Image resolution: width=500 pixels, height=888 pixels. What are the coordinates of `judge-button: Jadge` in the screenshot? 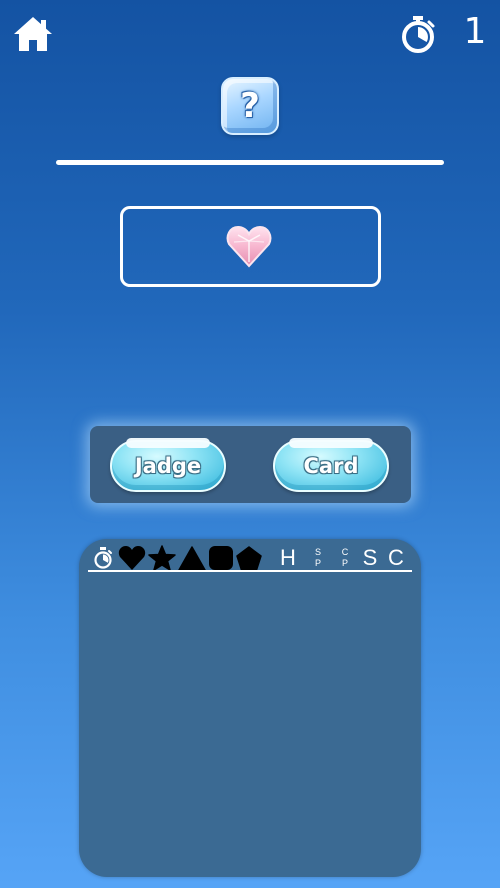 It's located at (168, 465).